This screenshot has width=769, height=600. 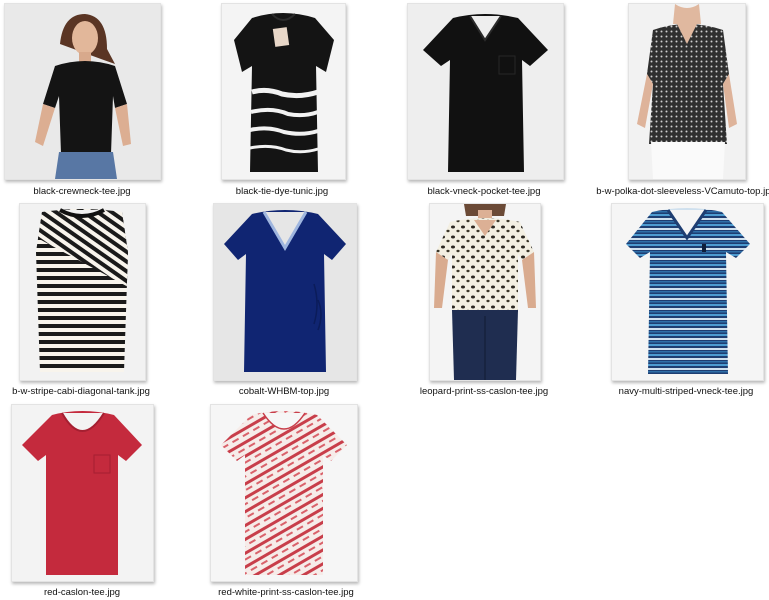 I want to click on file-name-label: cobalt-WHBM-top.jpg, so click(x=284, y=391).